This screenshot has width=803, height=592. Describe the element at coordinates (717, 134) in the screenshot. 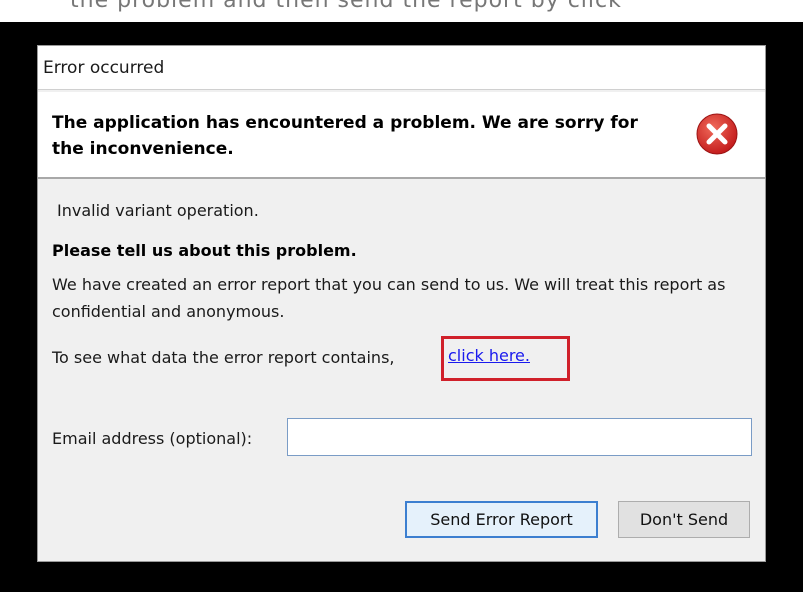

I see `error-circle-x-icon` at that location.